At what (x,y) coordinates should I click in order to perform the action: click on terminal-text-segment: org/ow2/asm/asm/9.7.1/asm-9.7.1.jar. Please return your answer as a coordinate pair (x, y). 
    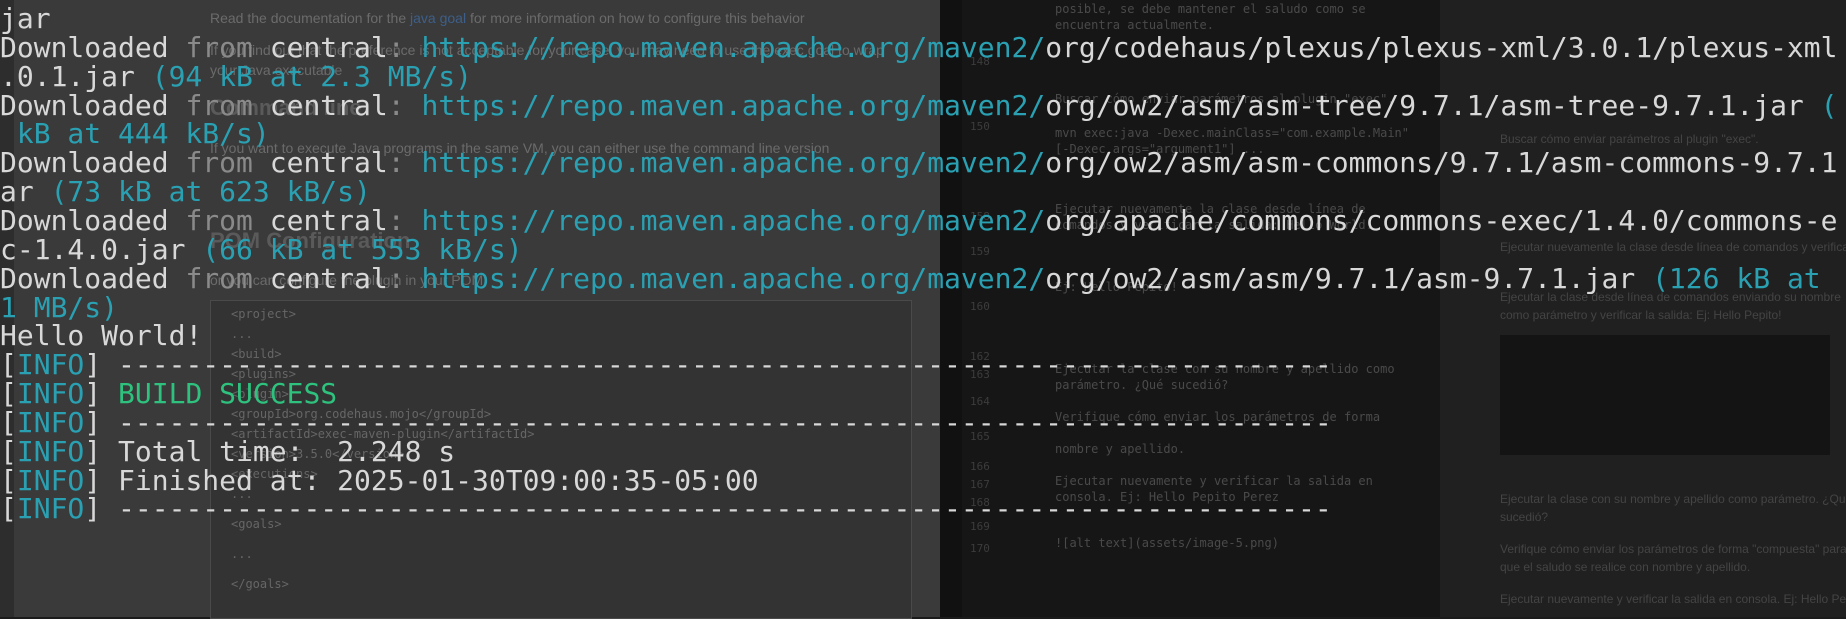
    Looking at the image, I should click on (1349, 278).